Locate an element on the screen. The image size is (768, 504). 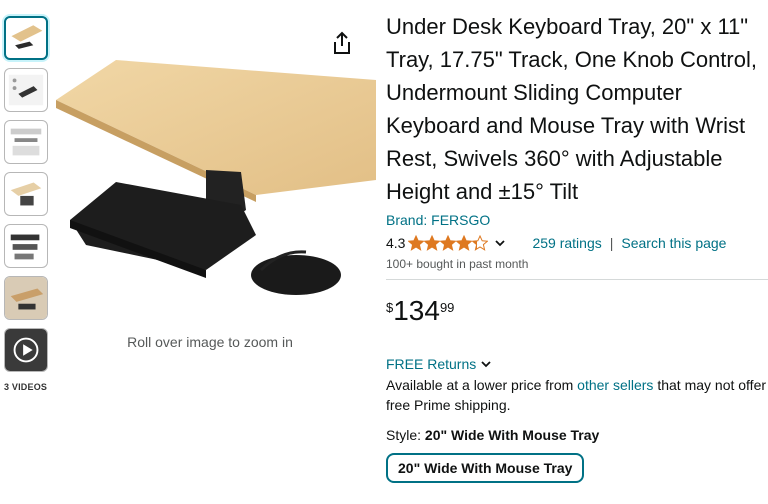
install-thumbnail-image is located at coordinates (26, 194).